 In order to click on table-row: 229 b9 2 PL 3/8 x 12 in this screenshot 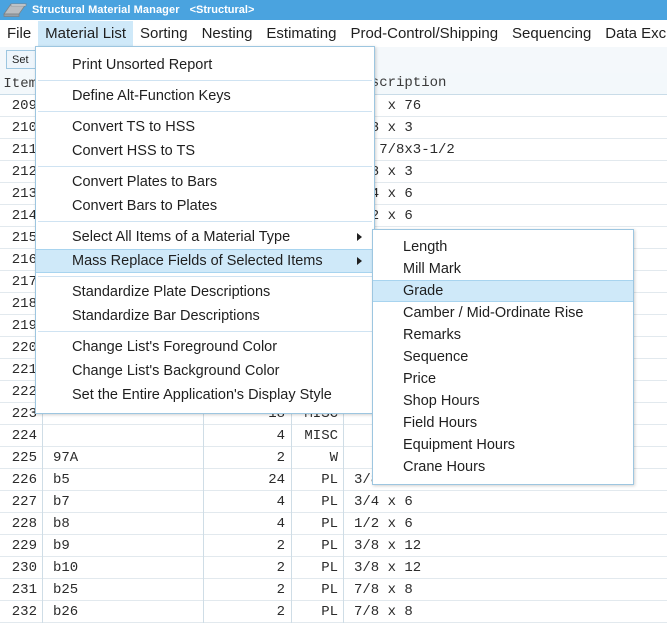, I will do `click(333, 545)`.